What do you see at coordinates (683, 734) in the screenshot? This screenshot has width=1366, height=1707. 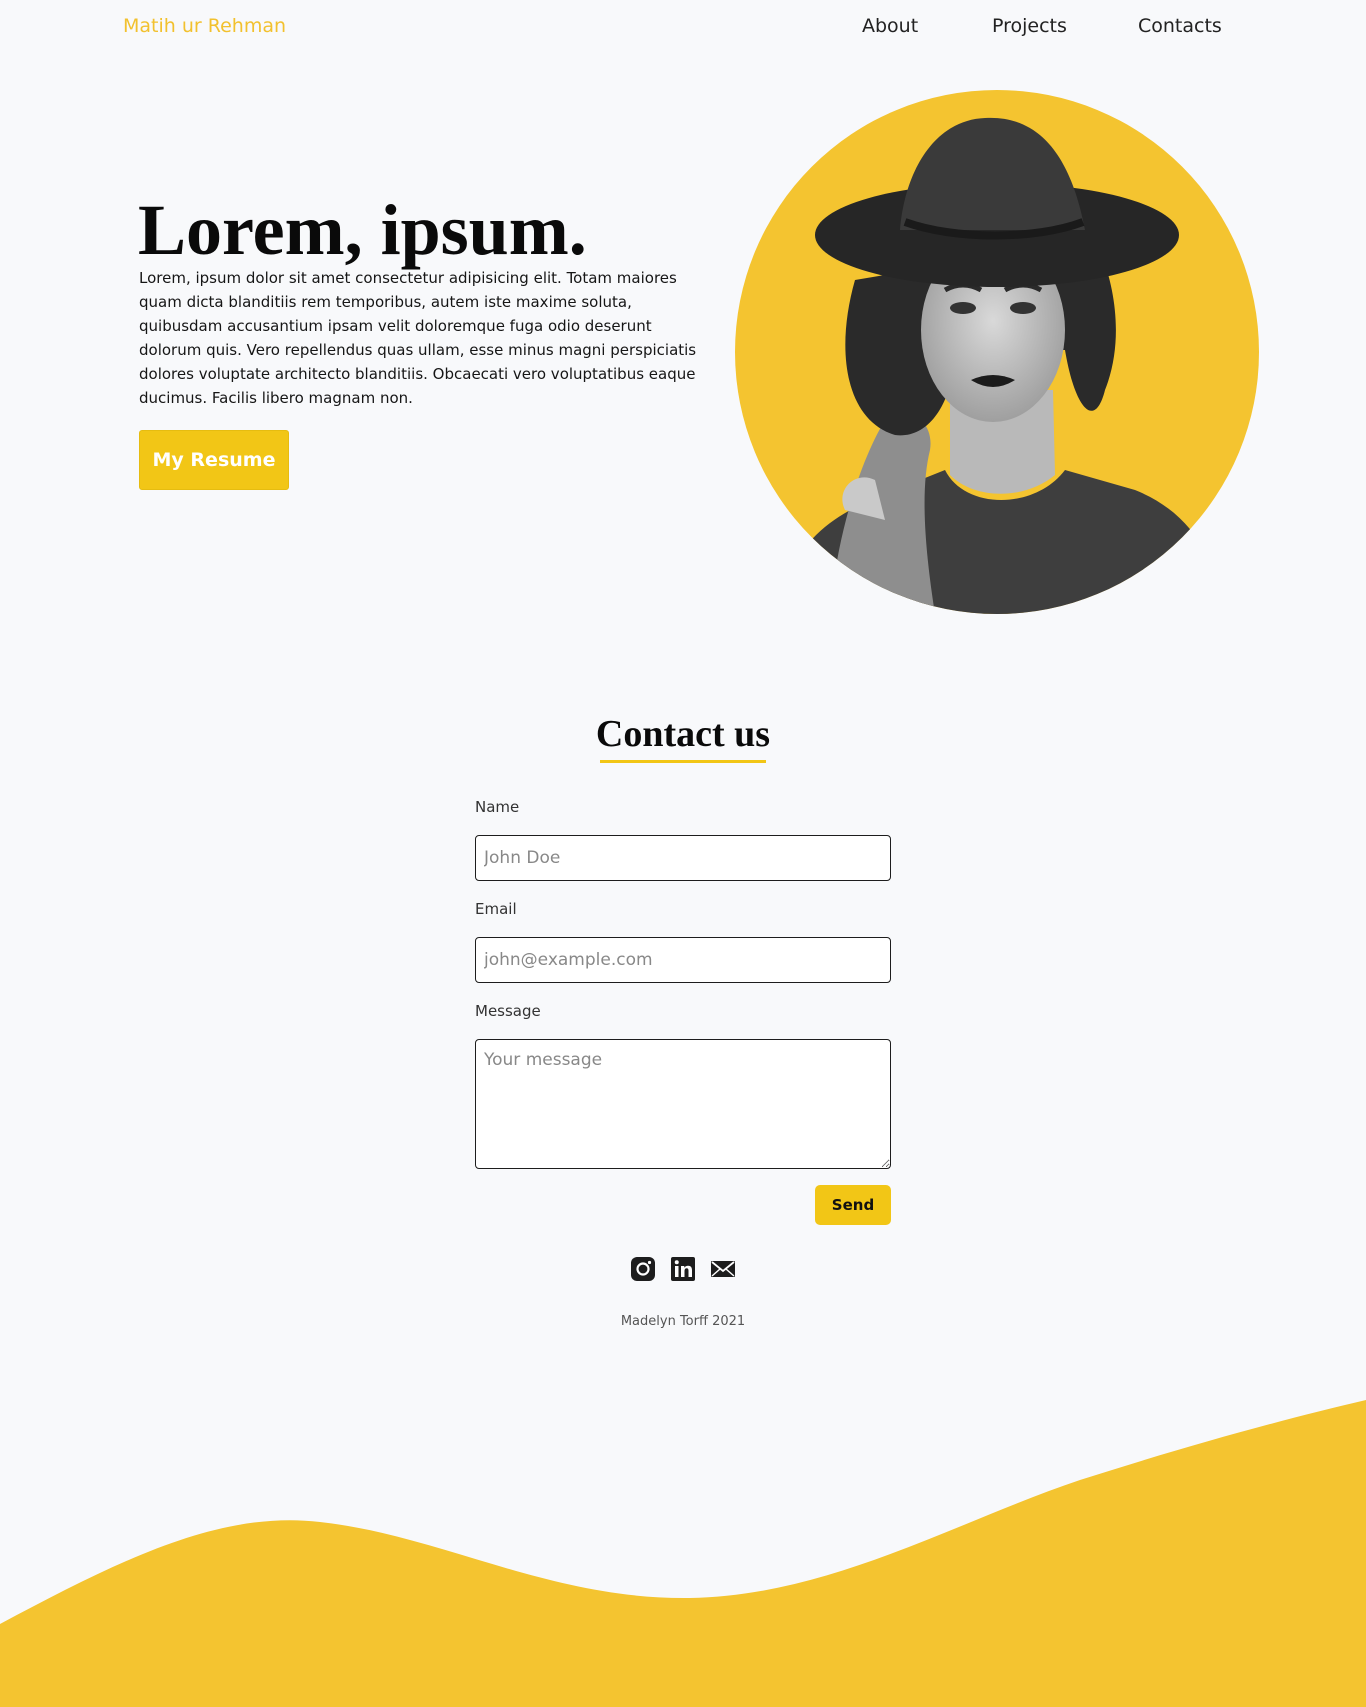 I see `contact-title: Contact us` at bounding box center [683, 734].